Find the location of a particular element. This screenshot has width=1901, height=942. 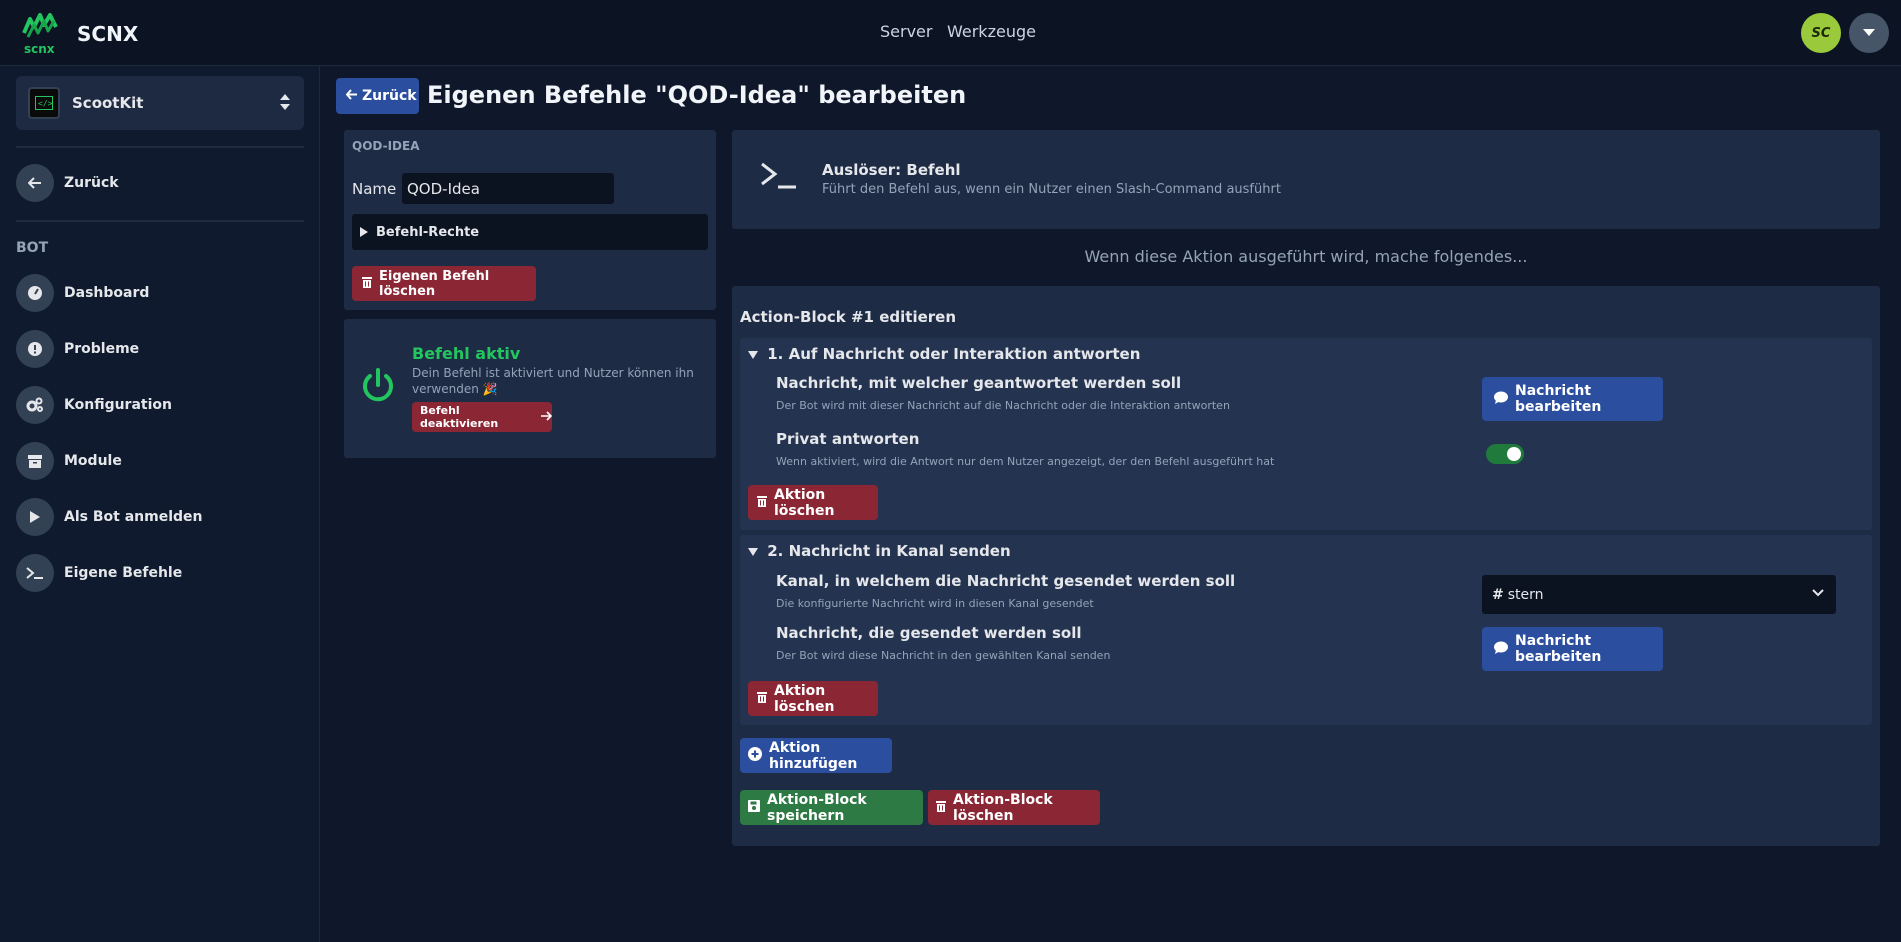

delete-command-label: Eigenen Befehl löschen is located at coordinates (434, 283).